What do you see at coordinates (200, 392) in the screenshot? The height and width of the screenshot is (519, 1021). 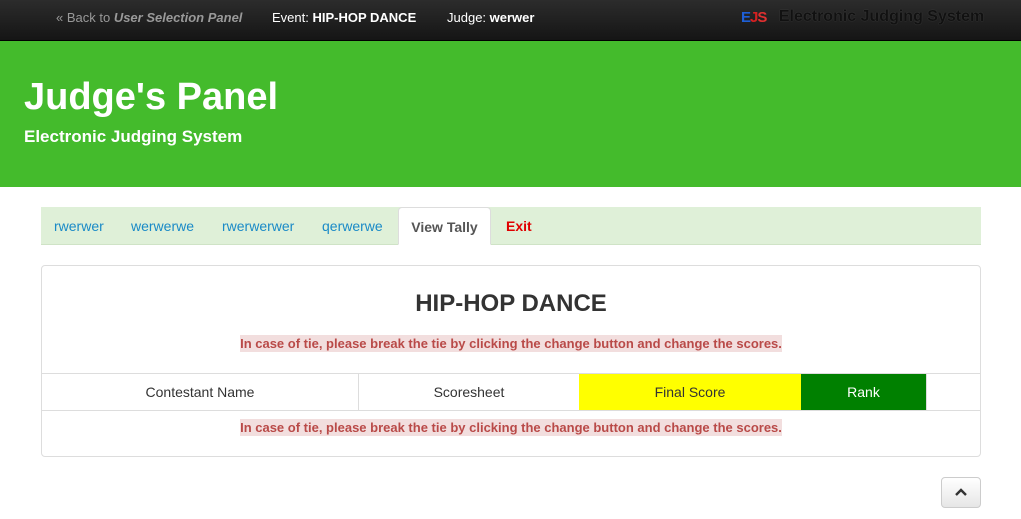 I see `col-contestant-name: Contestant Name` at bounding box center [200, 392].